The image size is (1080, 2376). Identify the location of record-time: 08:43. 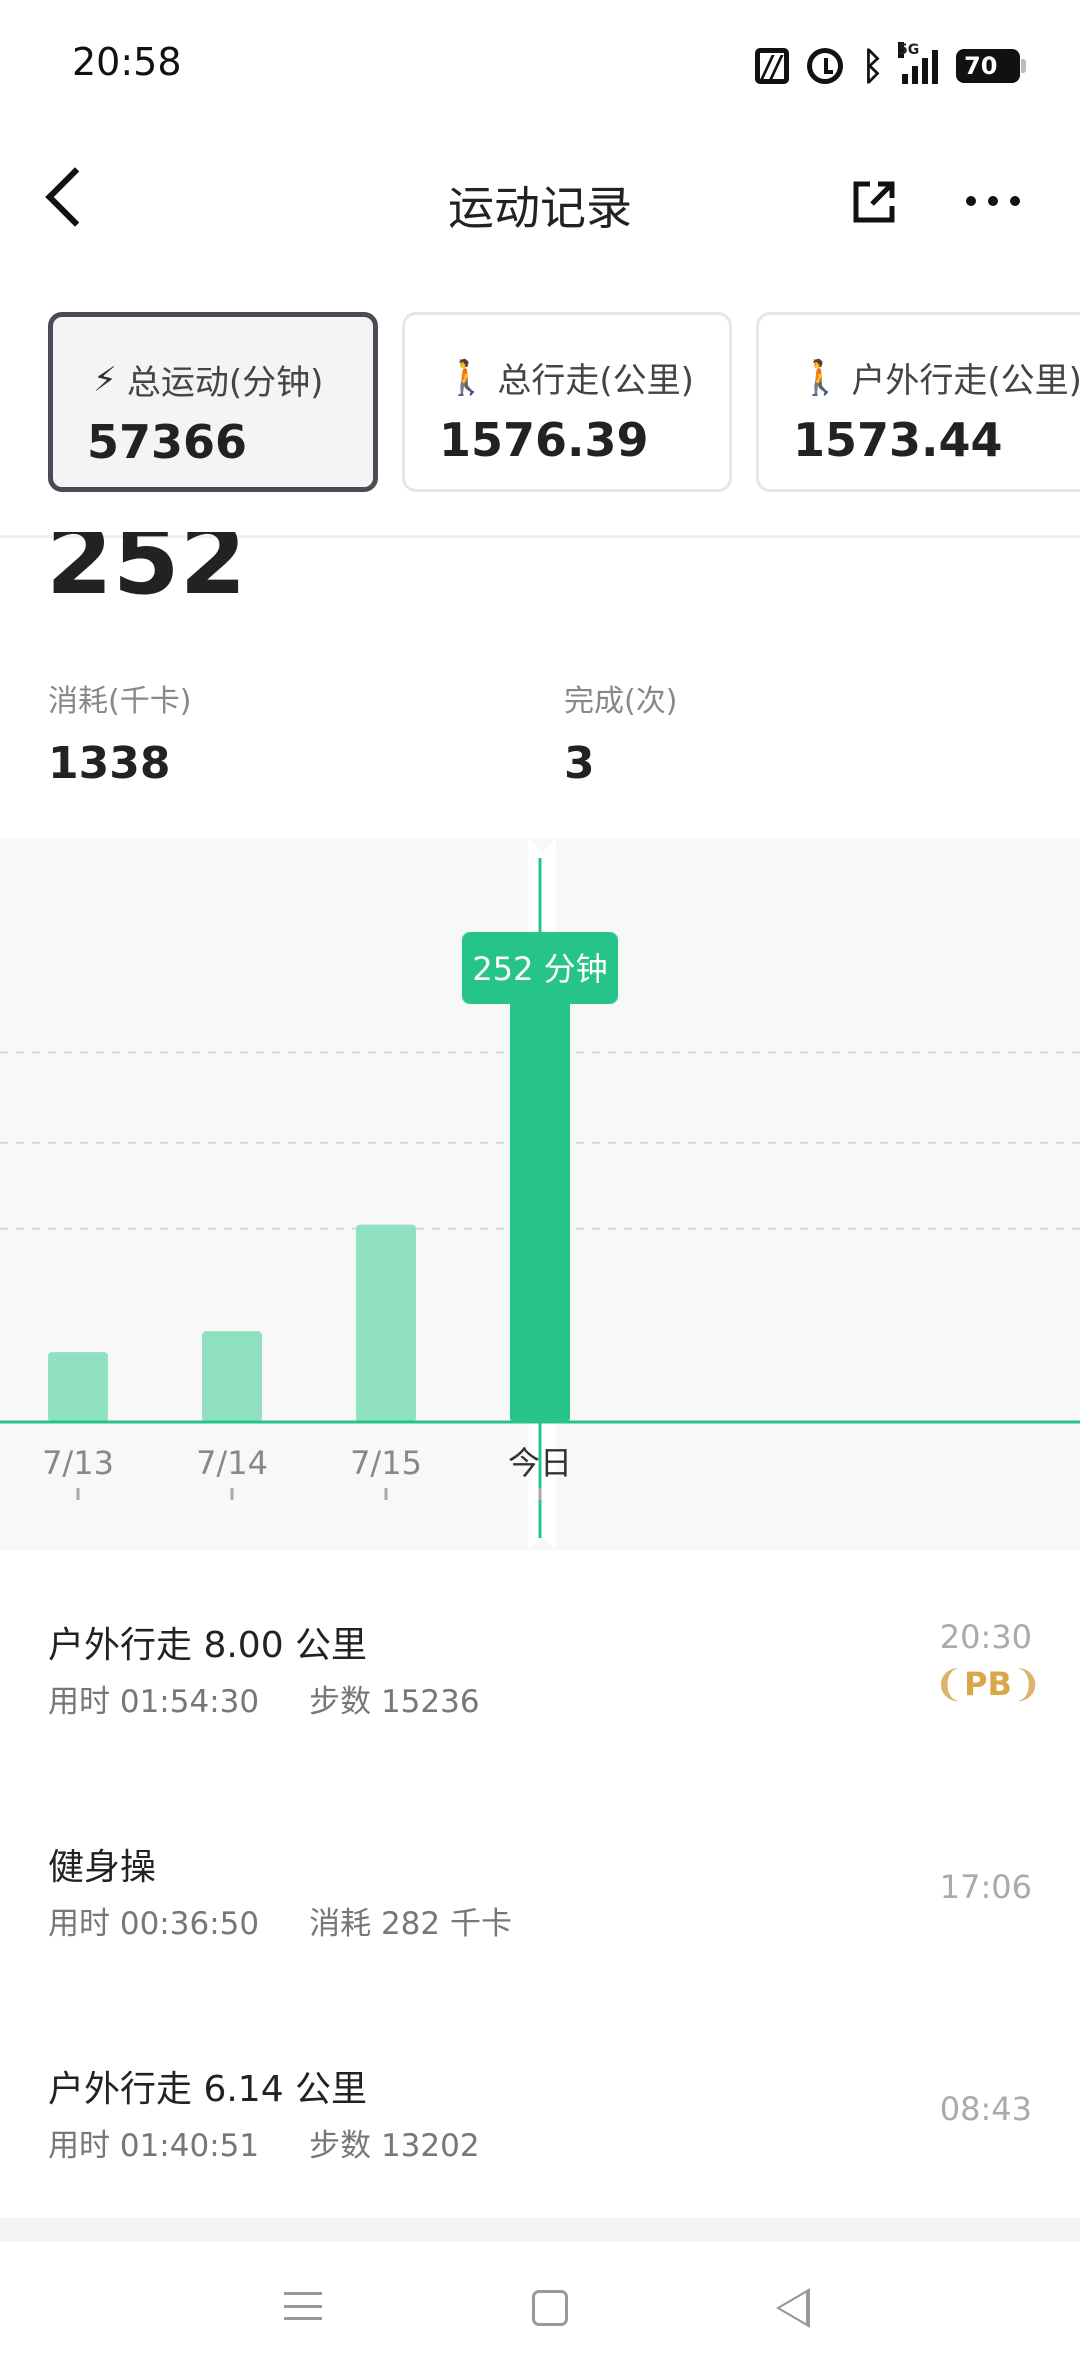
(985, 2109).